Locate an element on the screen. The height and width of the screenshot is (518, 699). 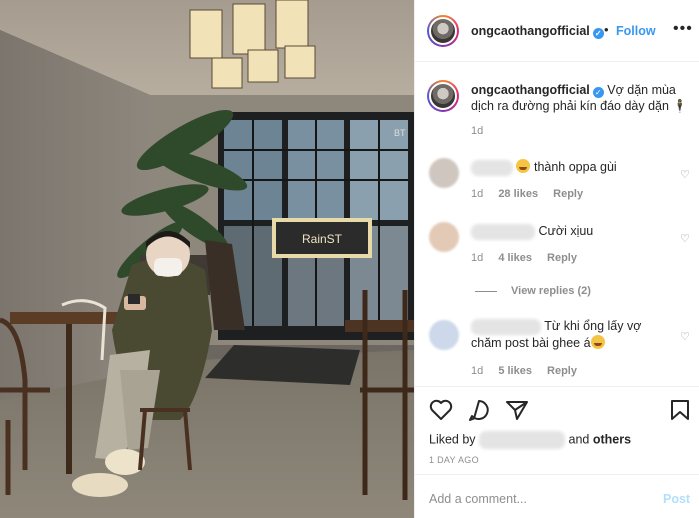
author-username-text: ongcaothangofficial is located at coordinates (530, 31).